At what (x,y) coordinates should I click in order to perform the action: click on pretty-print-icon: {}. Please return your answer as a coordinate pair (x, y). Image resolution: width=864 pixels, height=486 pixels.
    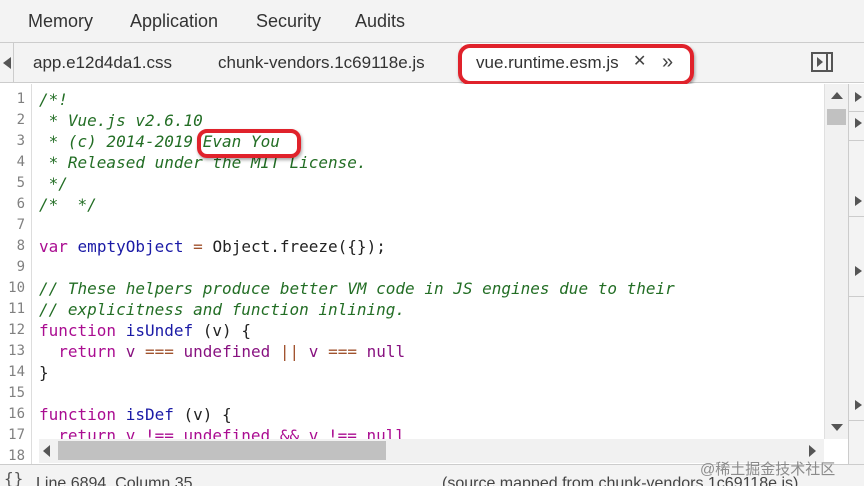
    Looking at the image, I should click on (13, 478).